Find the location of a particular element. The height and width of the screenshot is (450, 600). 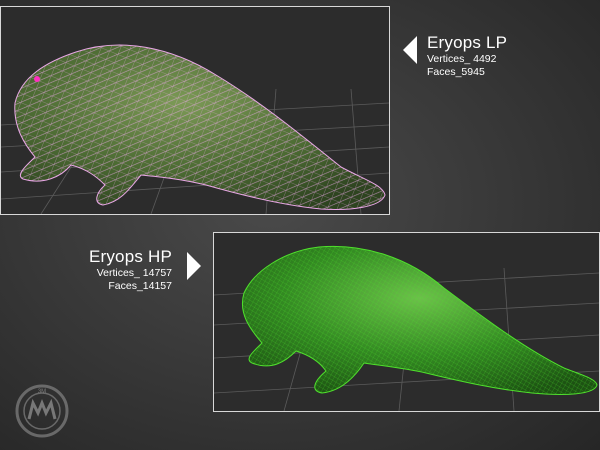

high-poly-title: Eryops HP is located at coordinates (130, 256).